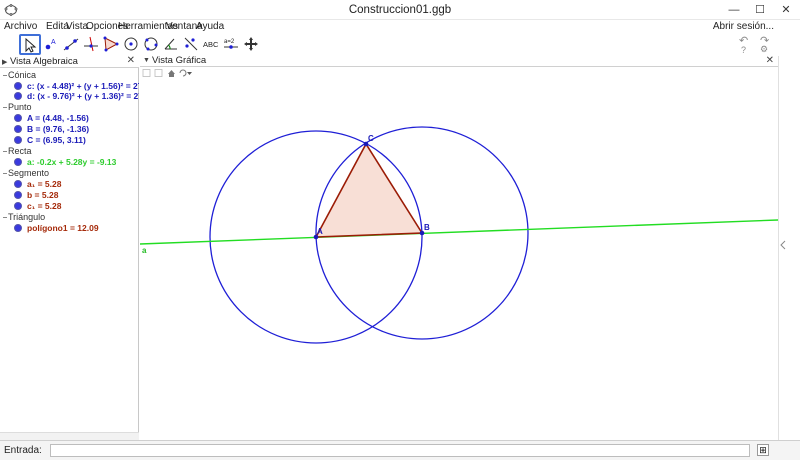 The width and height of the screenshot is (800, 460). I want to click on maximize-button: ☐, so click(760, 10).